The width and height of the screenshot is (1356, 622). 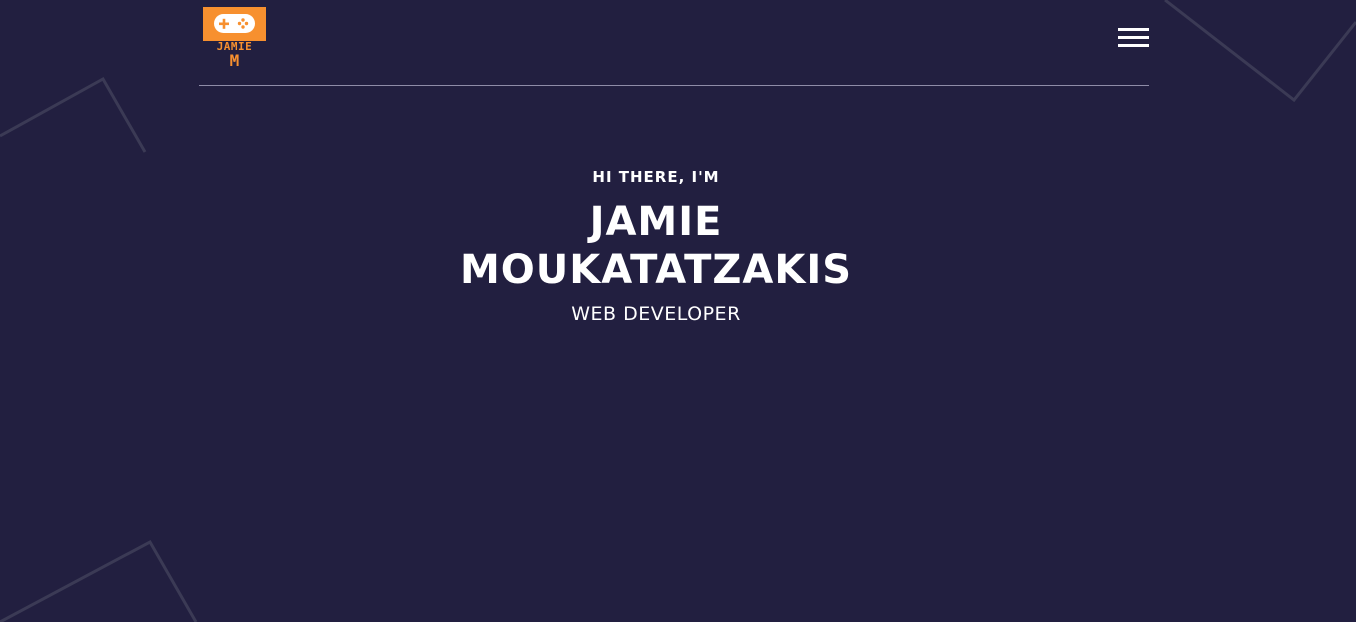 What do you see at coordinates (656, 222) in the screenshot?
I see `hero-name-first: JAMIE` at bounding box center [656, 222].